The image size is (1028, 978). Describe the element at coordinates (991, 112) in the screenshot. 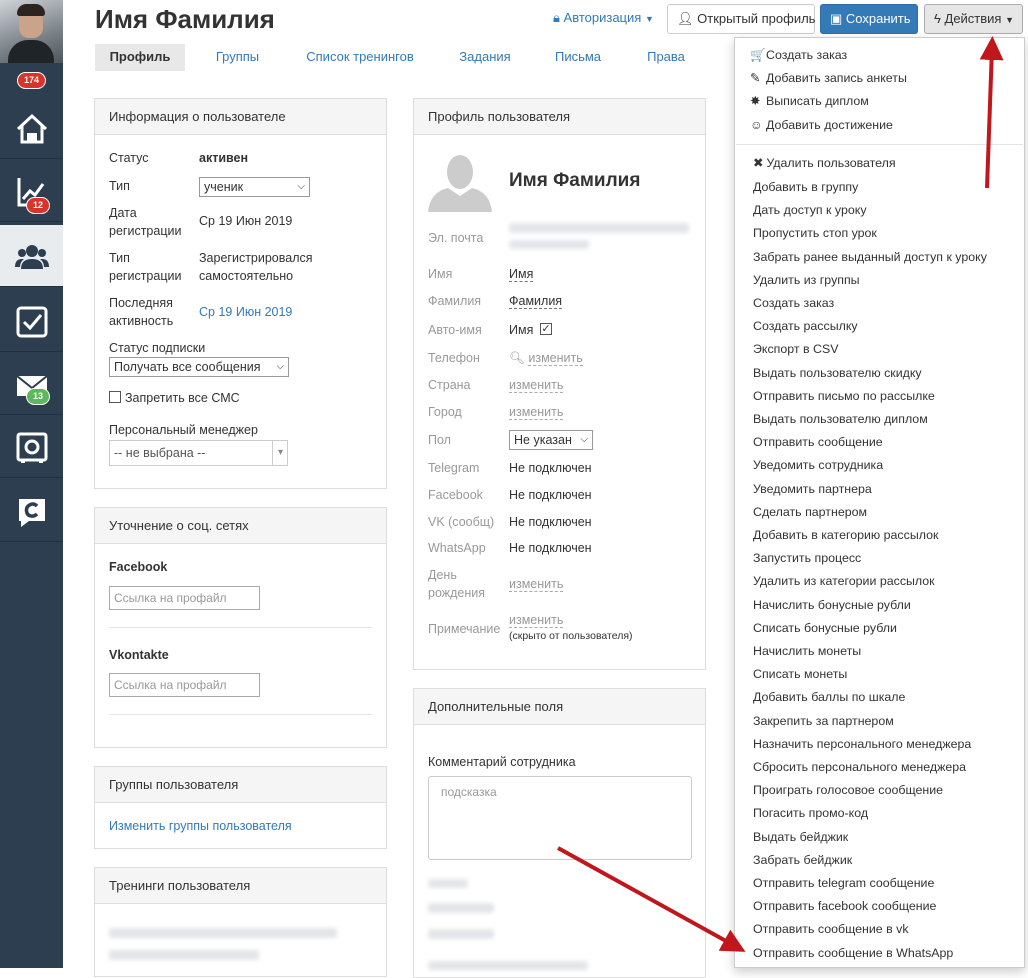

I see `arrow-to-actions-button` at that location.